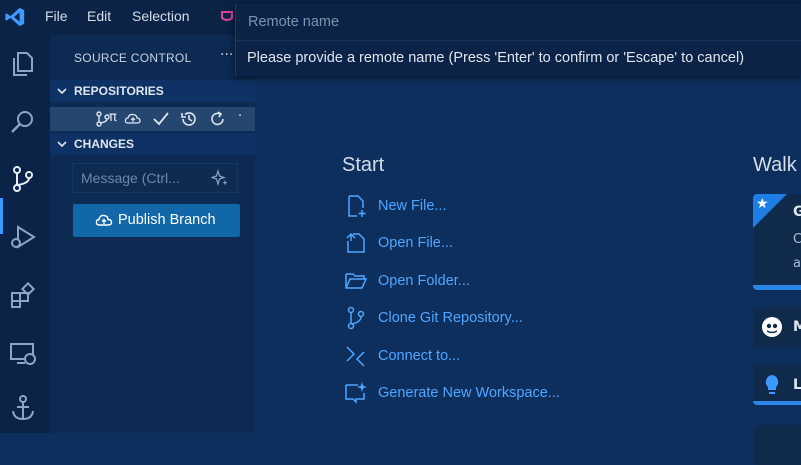 This screenshot has width=801, height=465. What do you see at coordinates (23, 64) in the screenshot?
I see `explorer-icon` at bounding box center [23, 64].